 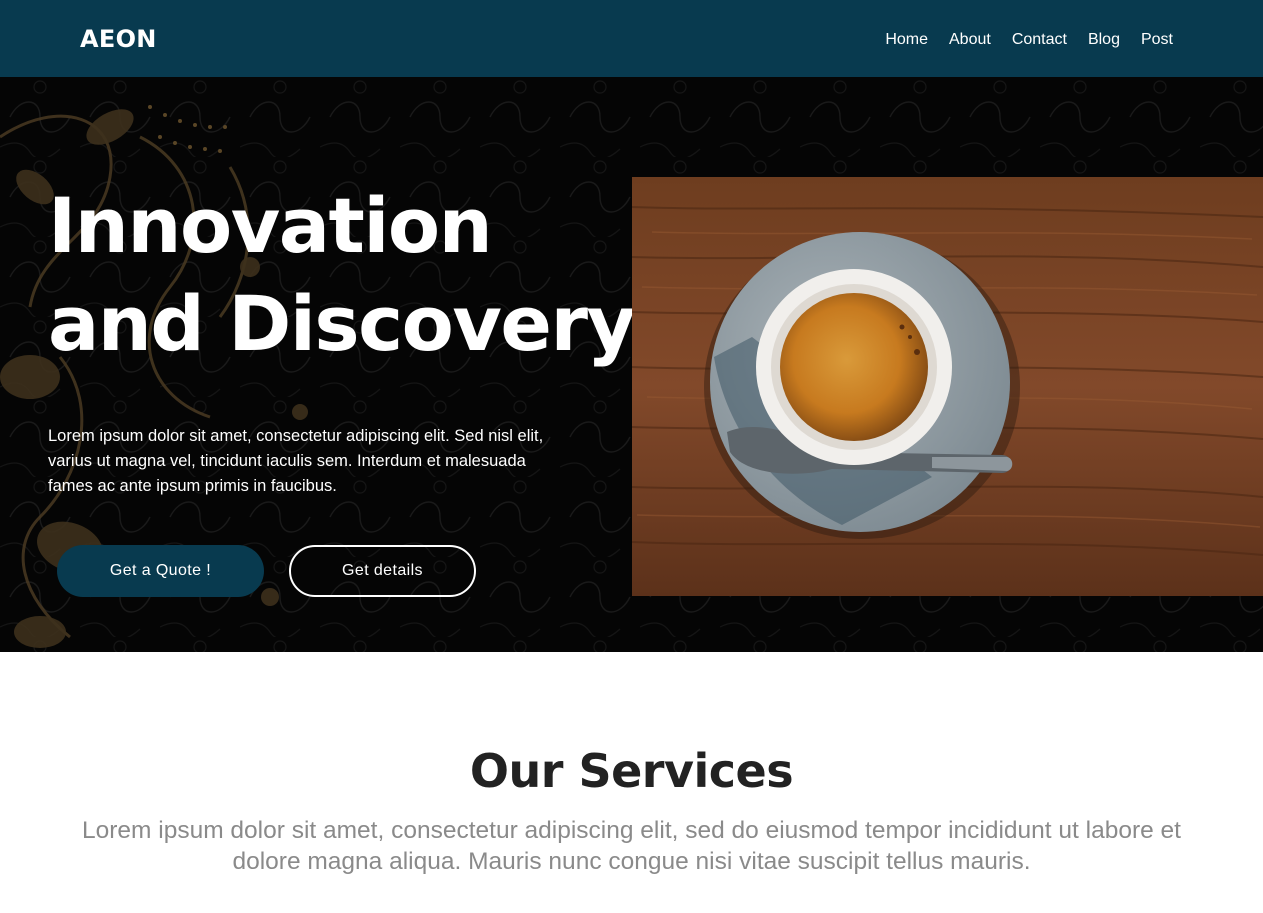 I want to click on hero-title-line-1: Innovation, so click(x=270, y=225).